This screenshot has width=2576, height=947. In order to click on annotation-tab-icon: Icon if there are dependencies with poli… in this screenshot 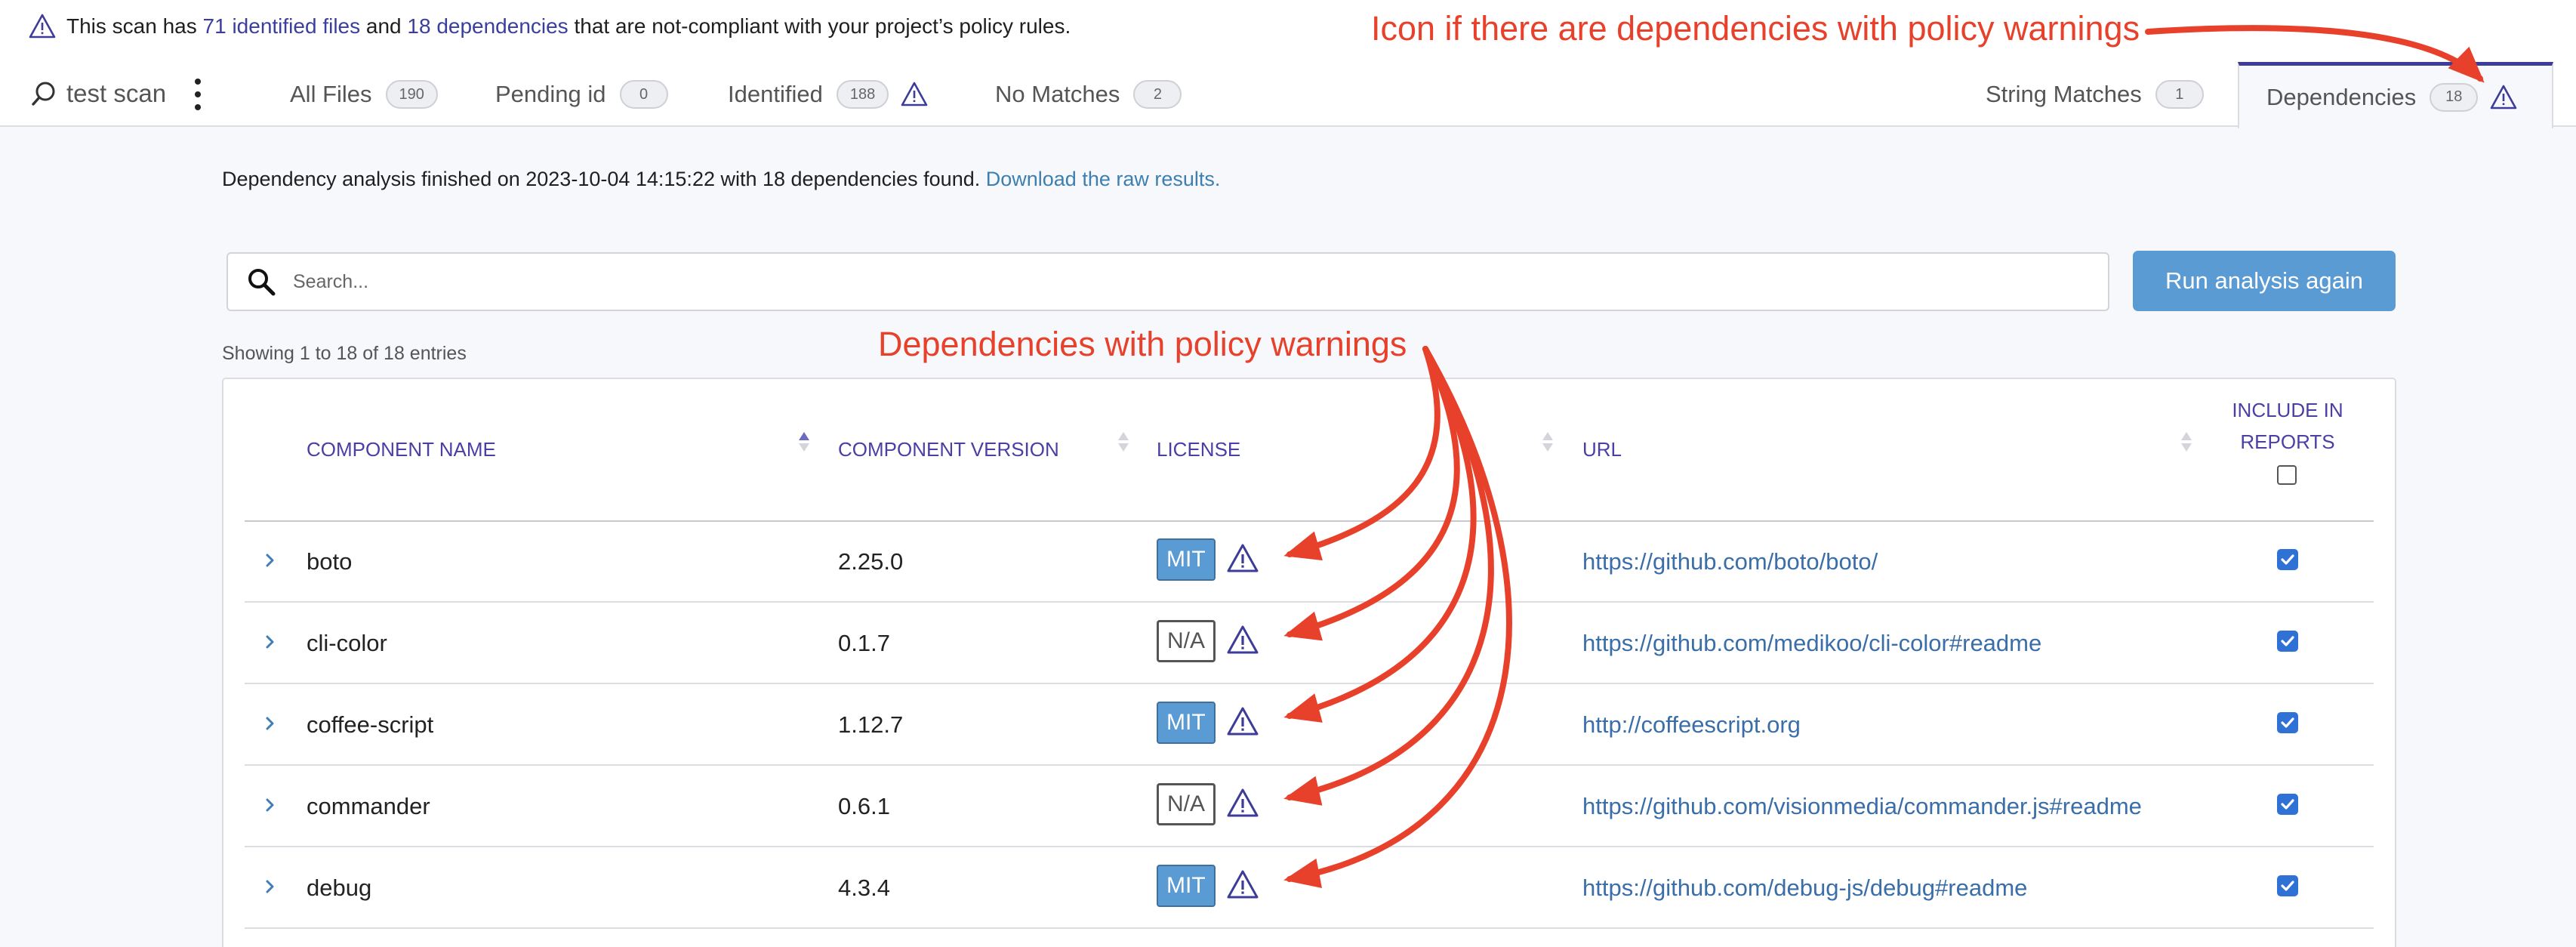, I will do `click(1755, 28)`.